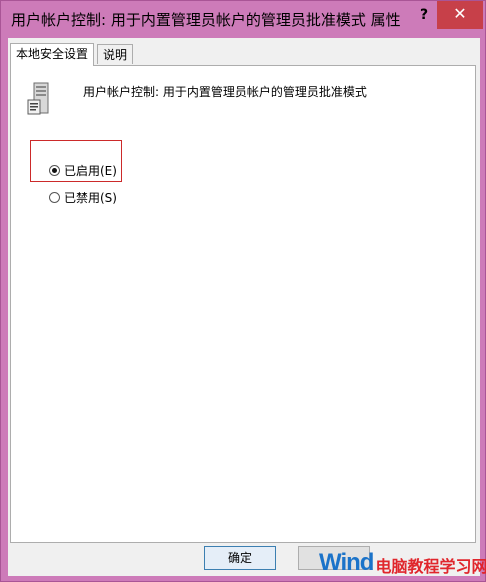 The height and width of the screenshot is (582, 486). I want to click on disabled-option: 已禁用(S), so click(83, 197).